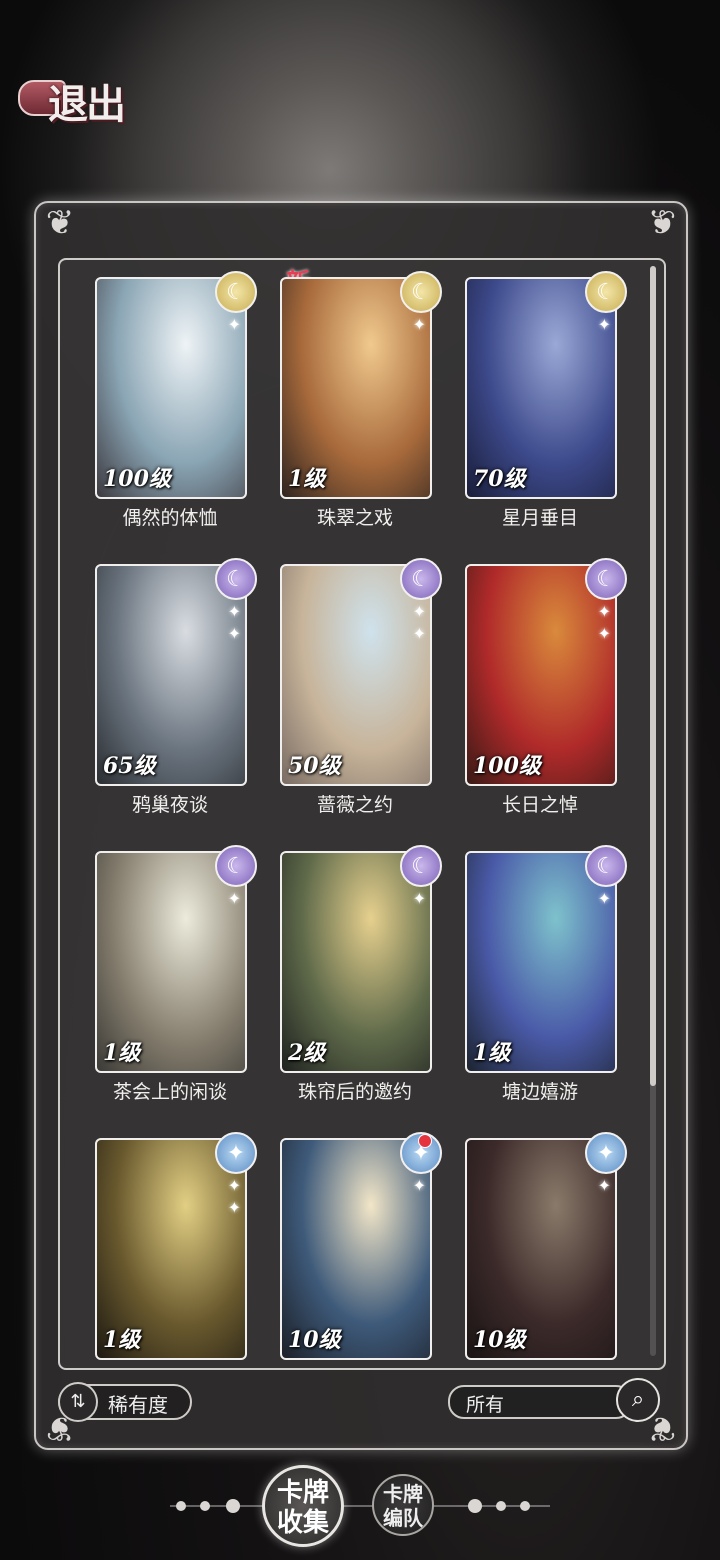 The image size is (720, 1560). I want to click on card-level: 70级, so click(499, 479).